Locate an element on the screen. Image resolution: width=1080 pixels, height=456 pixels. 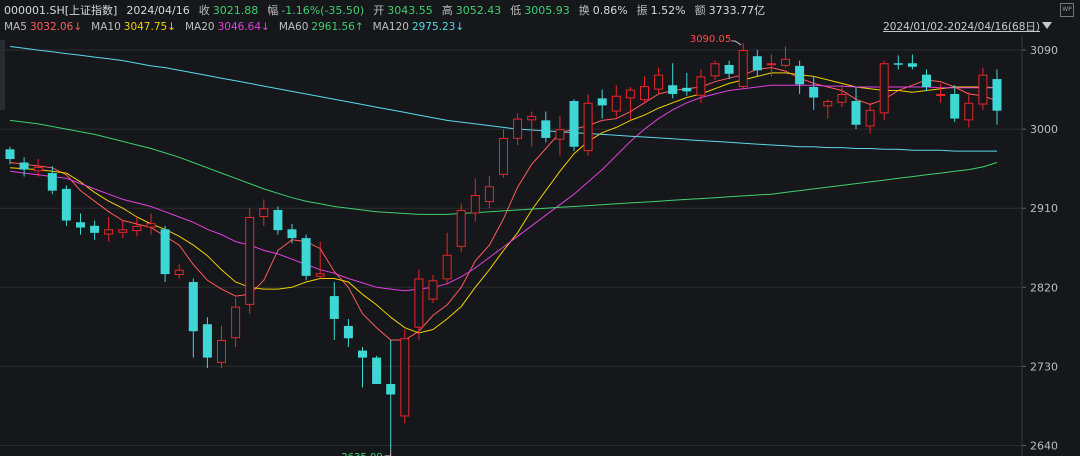
y-tick-label: 2640 is located at coordinates (1044, 445).